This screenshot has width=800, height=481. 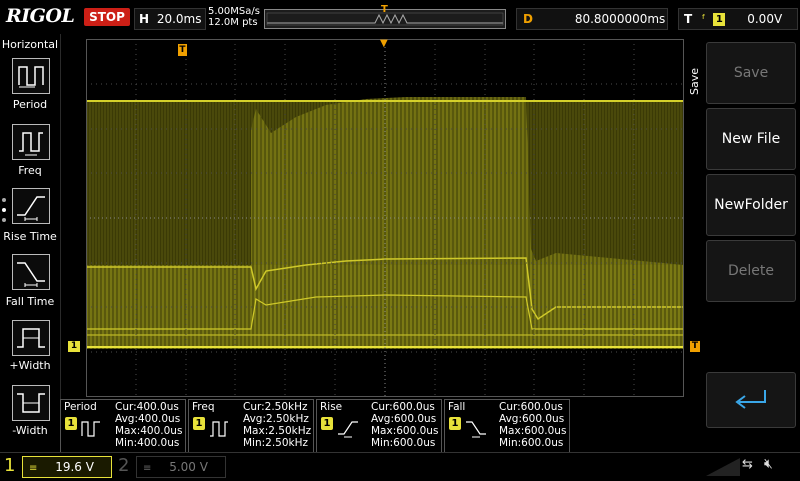 I want to click on ch1-ground-marker: 1, so click(x=74, y=346).